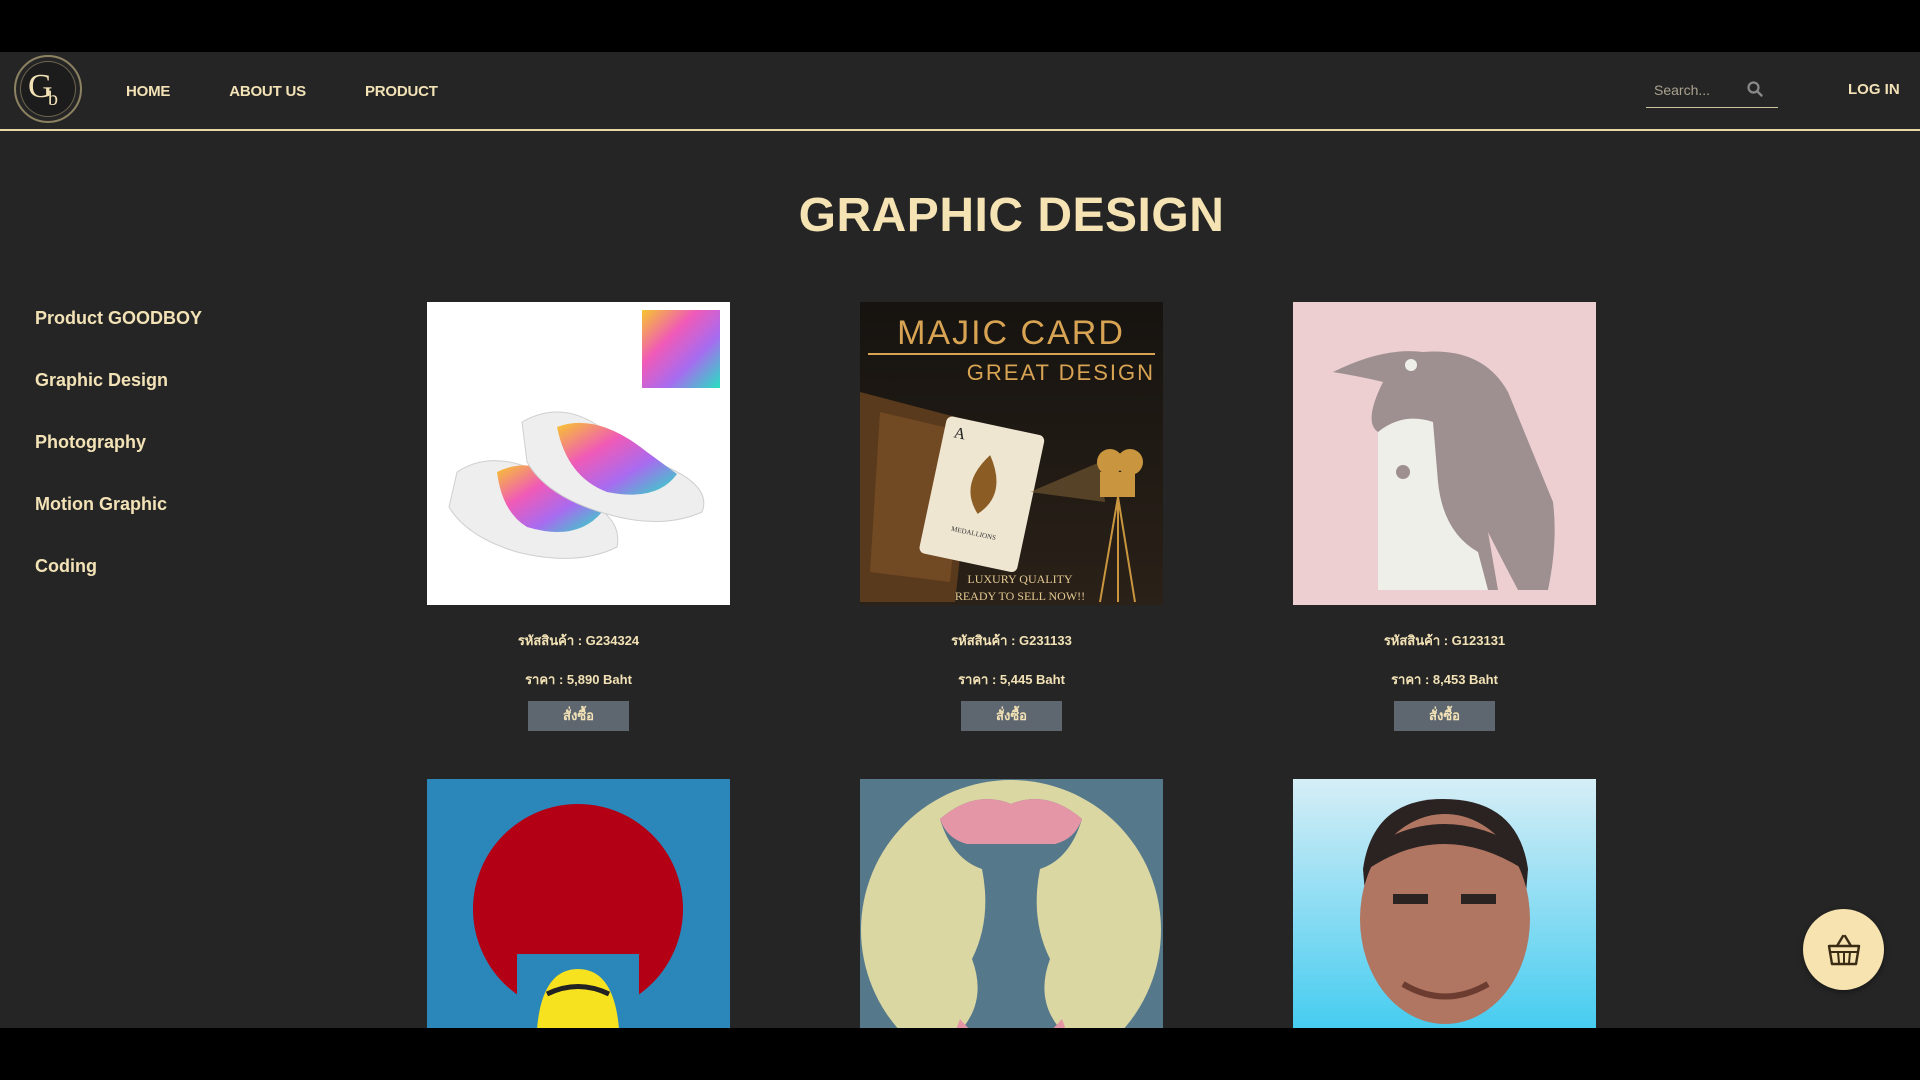 This screenshot has width=1920, height=1080. What do you see at coordinates (1444, 453) in the screenshot?
I see `product-image-penguin` at bounding box center [1444, 453].